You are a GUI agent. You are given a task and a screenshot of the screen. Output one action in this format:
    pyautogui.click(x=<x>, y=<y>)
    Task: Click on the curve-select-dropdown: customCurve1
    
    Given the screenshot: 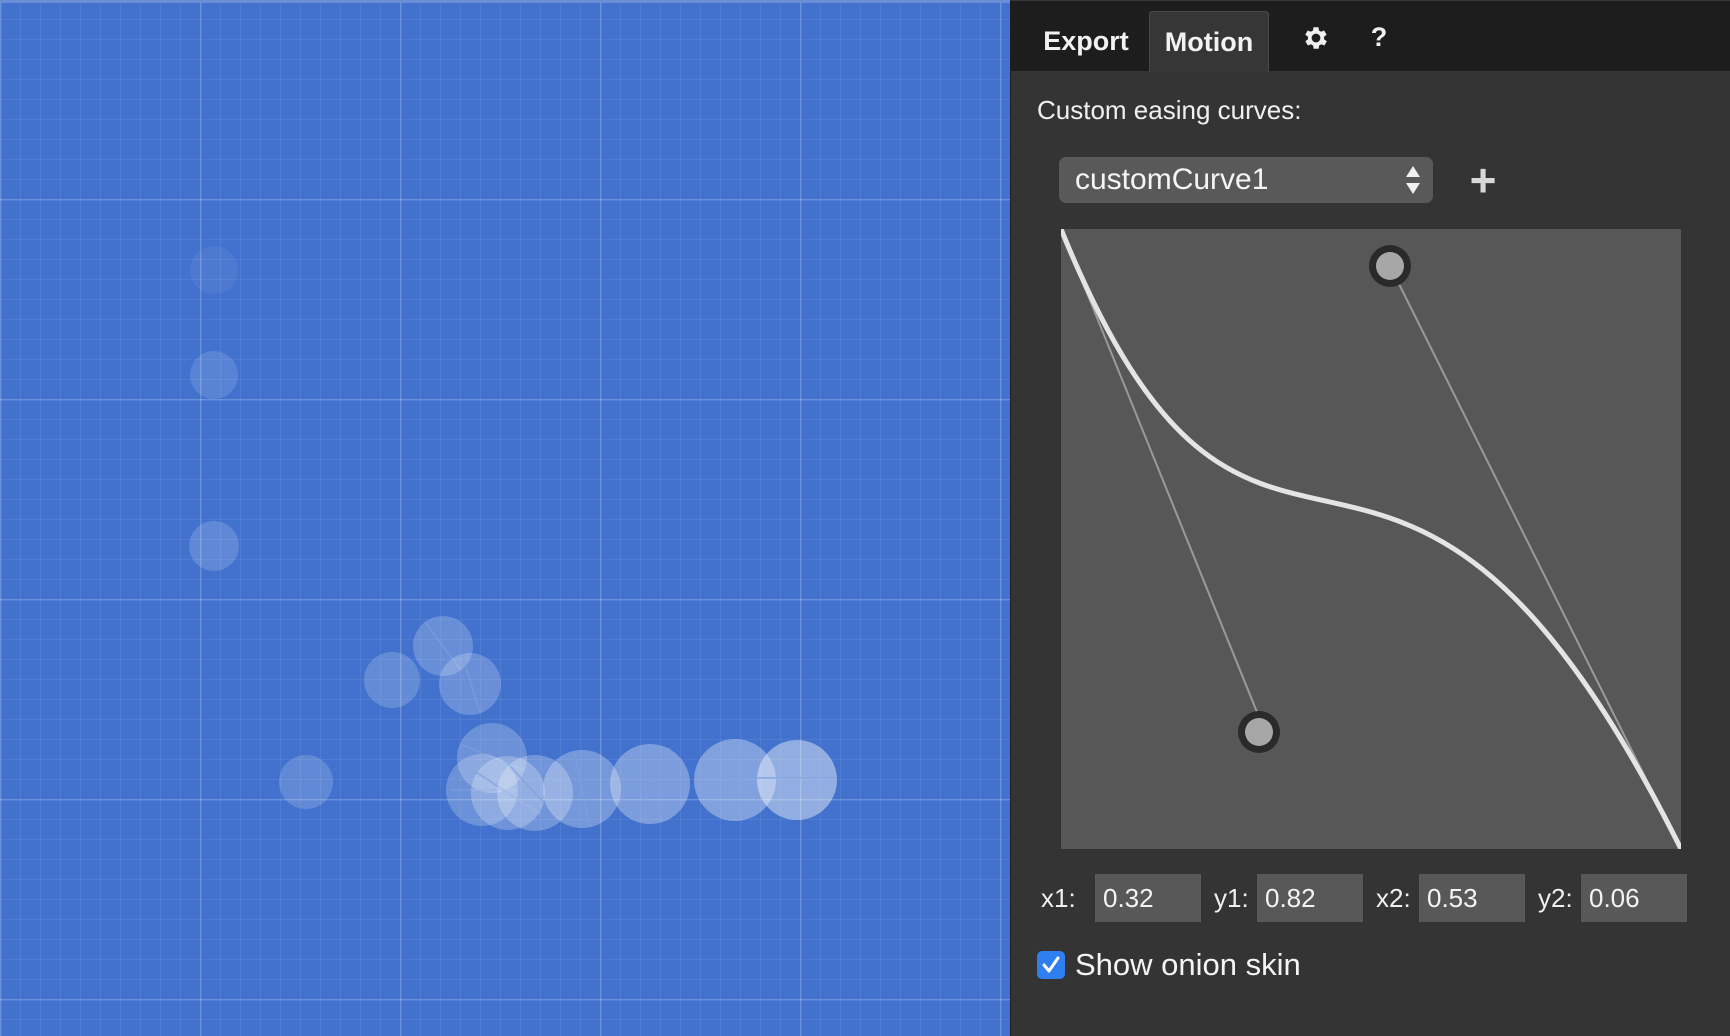 What is the action you would take?
    pyautogui.click(x=1246, y=180)
    